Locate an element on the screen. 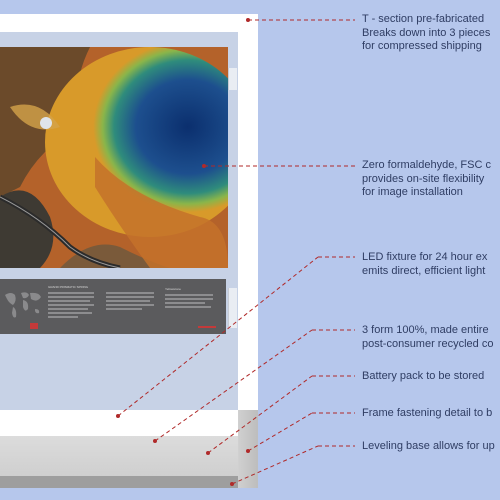 The image size is (500, 500). leader-line-led-fixture is located at coordinates (218, 336).